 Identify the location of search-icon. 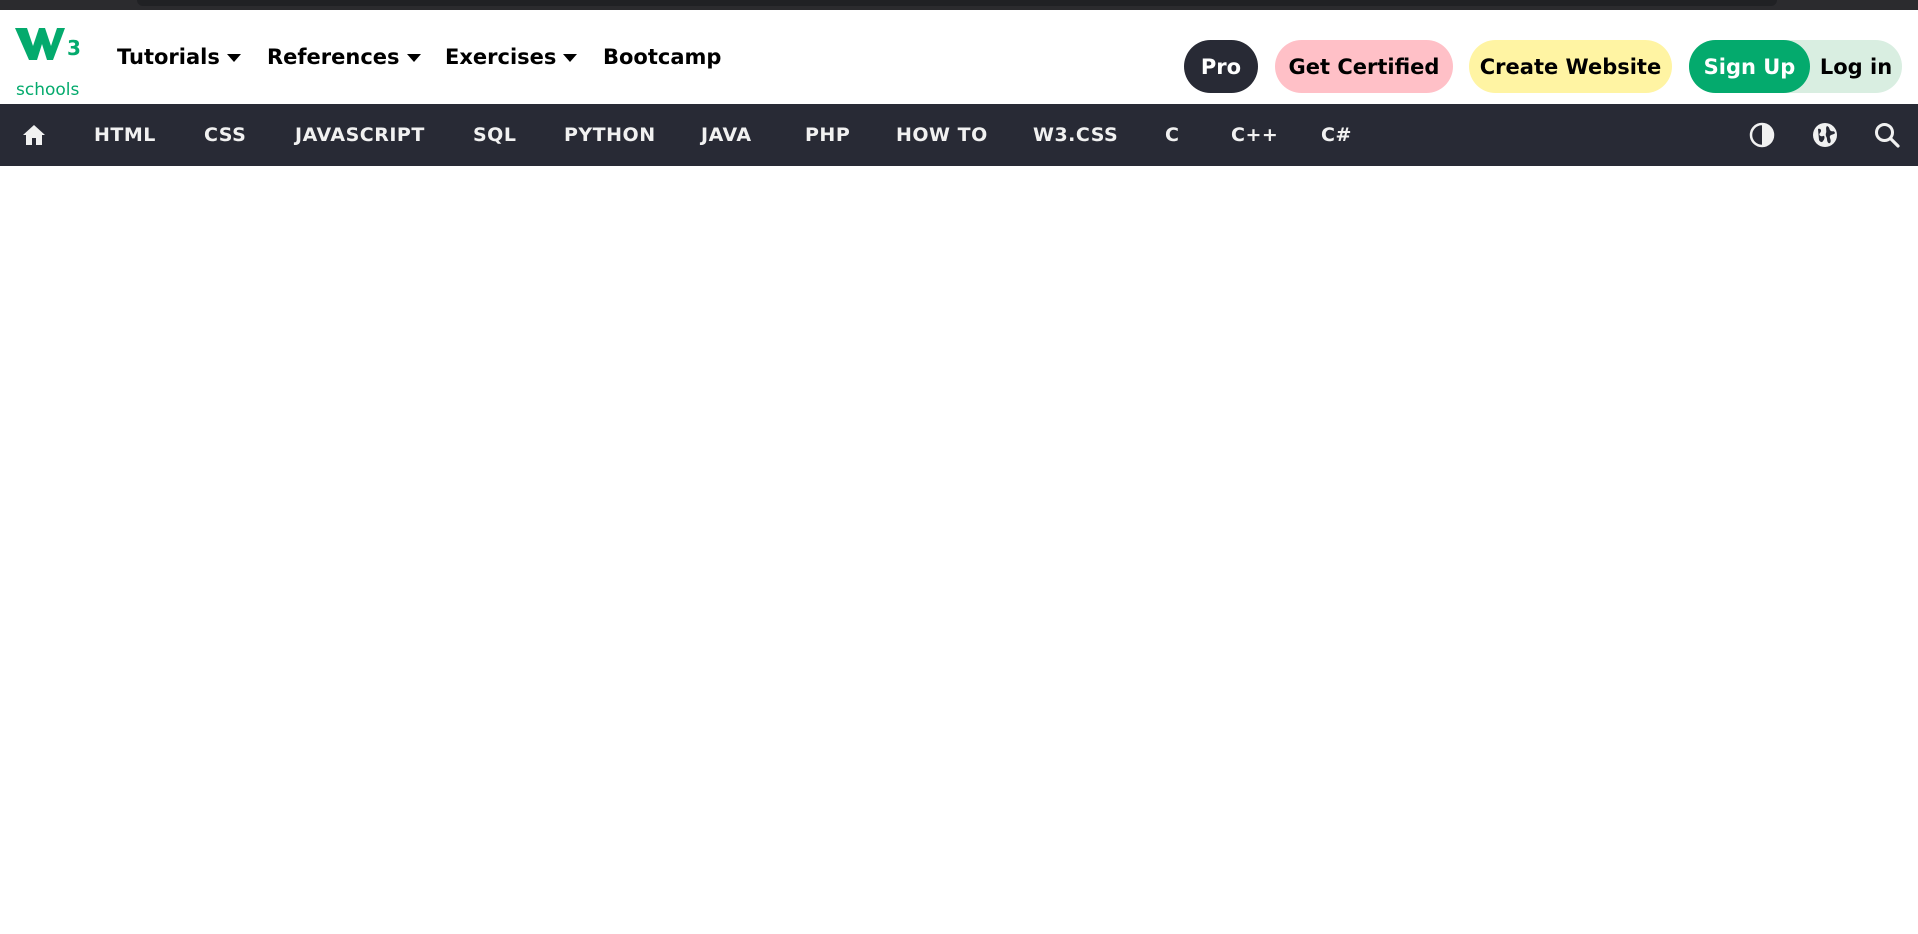
(1887, 135).